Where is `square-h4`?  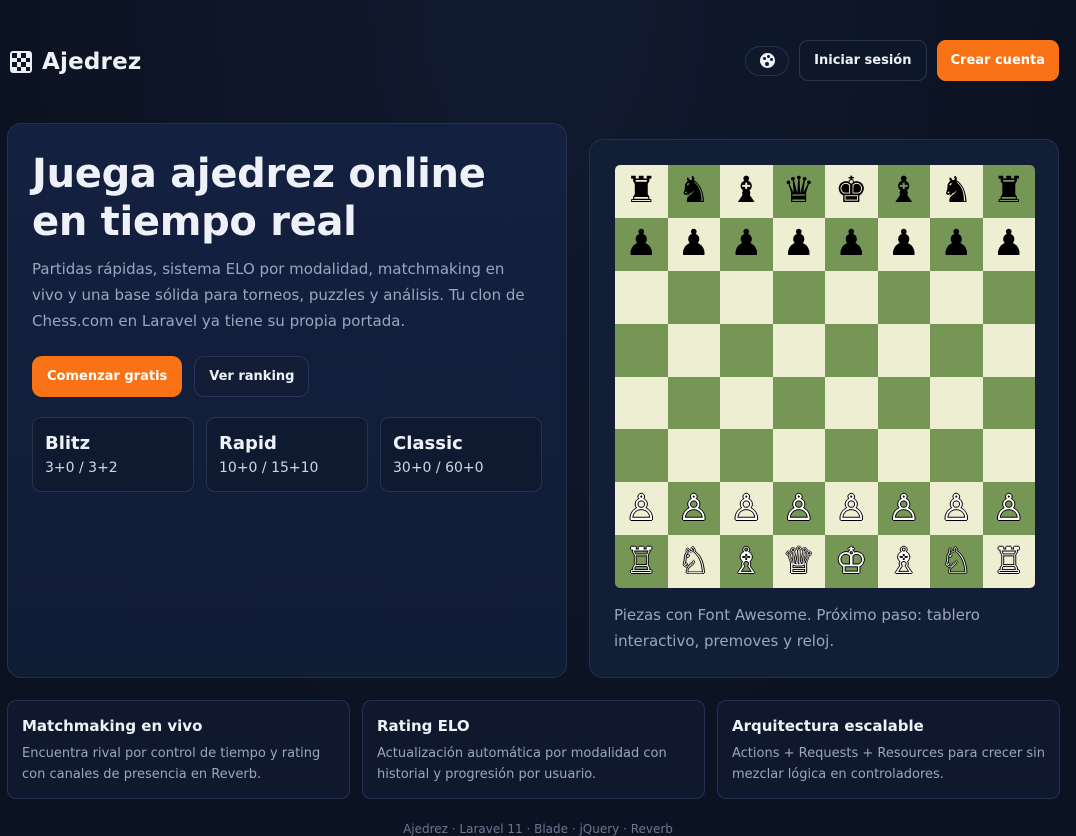 square-h4 is located at coordinates (1008, 403).